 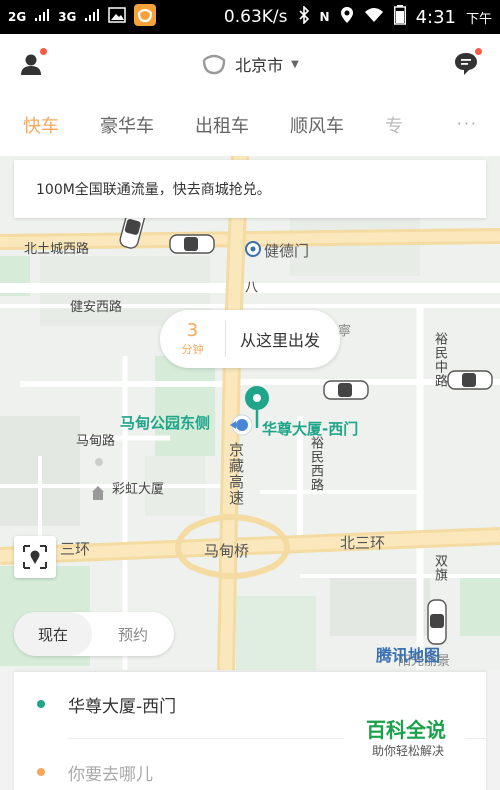 I want to click on tab-special: 专, so click(x=394, y=125).